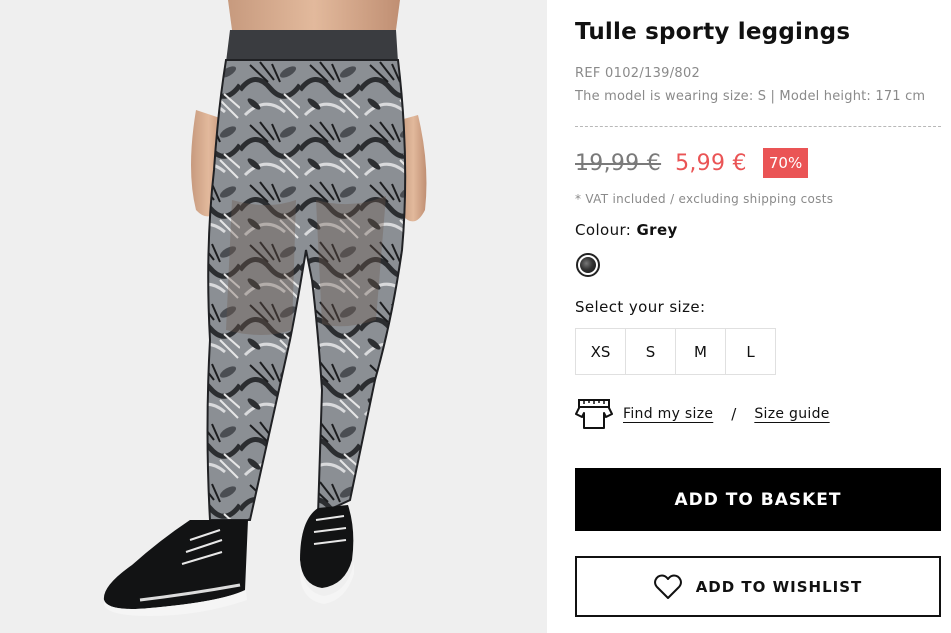 The height and width of the screenshot is (633, 951). Describe the element at coordinates (594, 414) in the screenshot. I see `tshirt-ruler-icon` at that location.